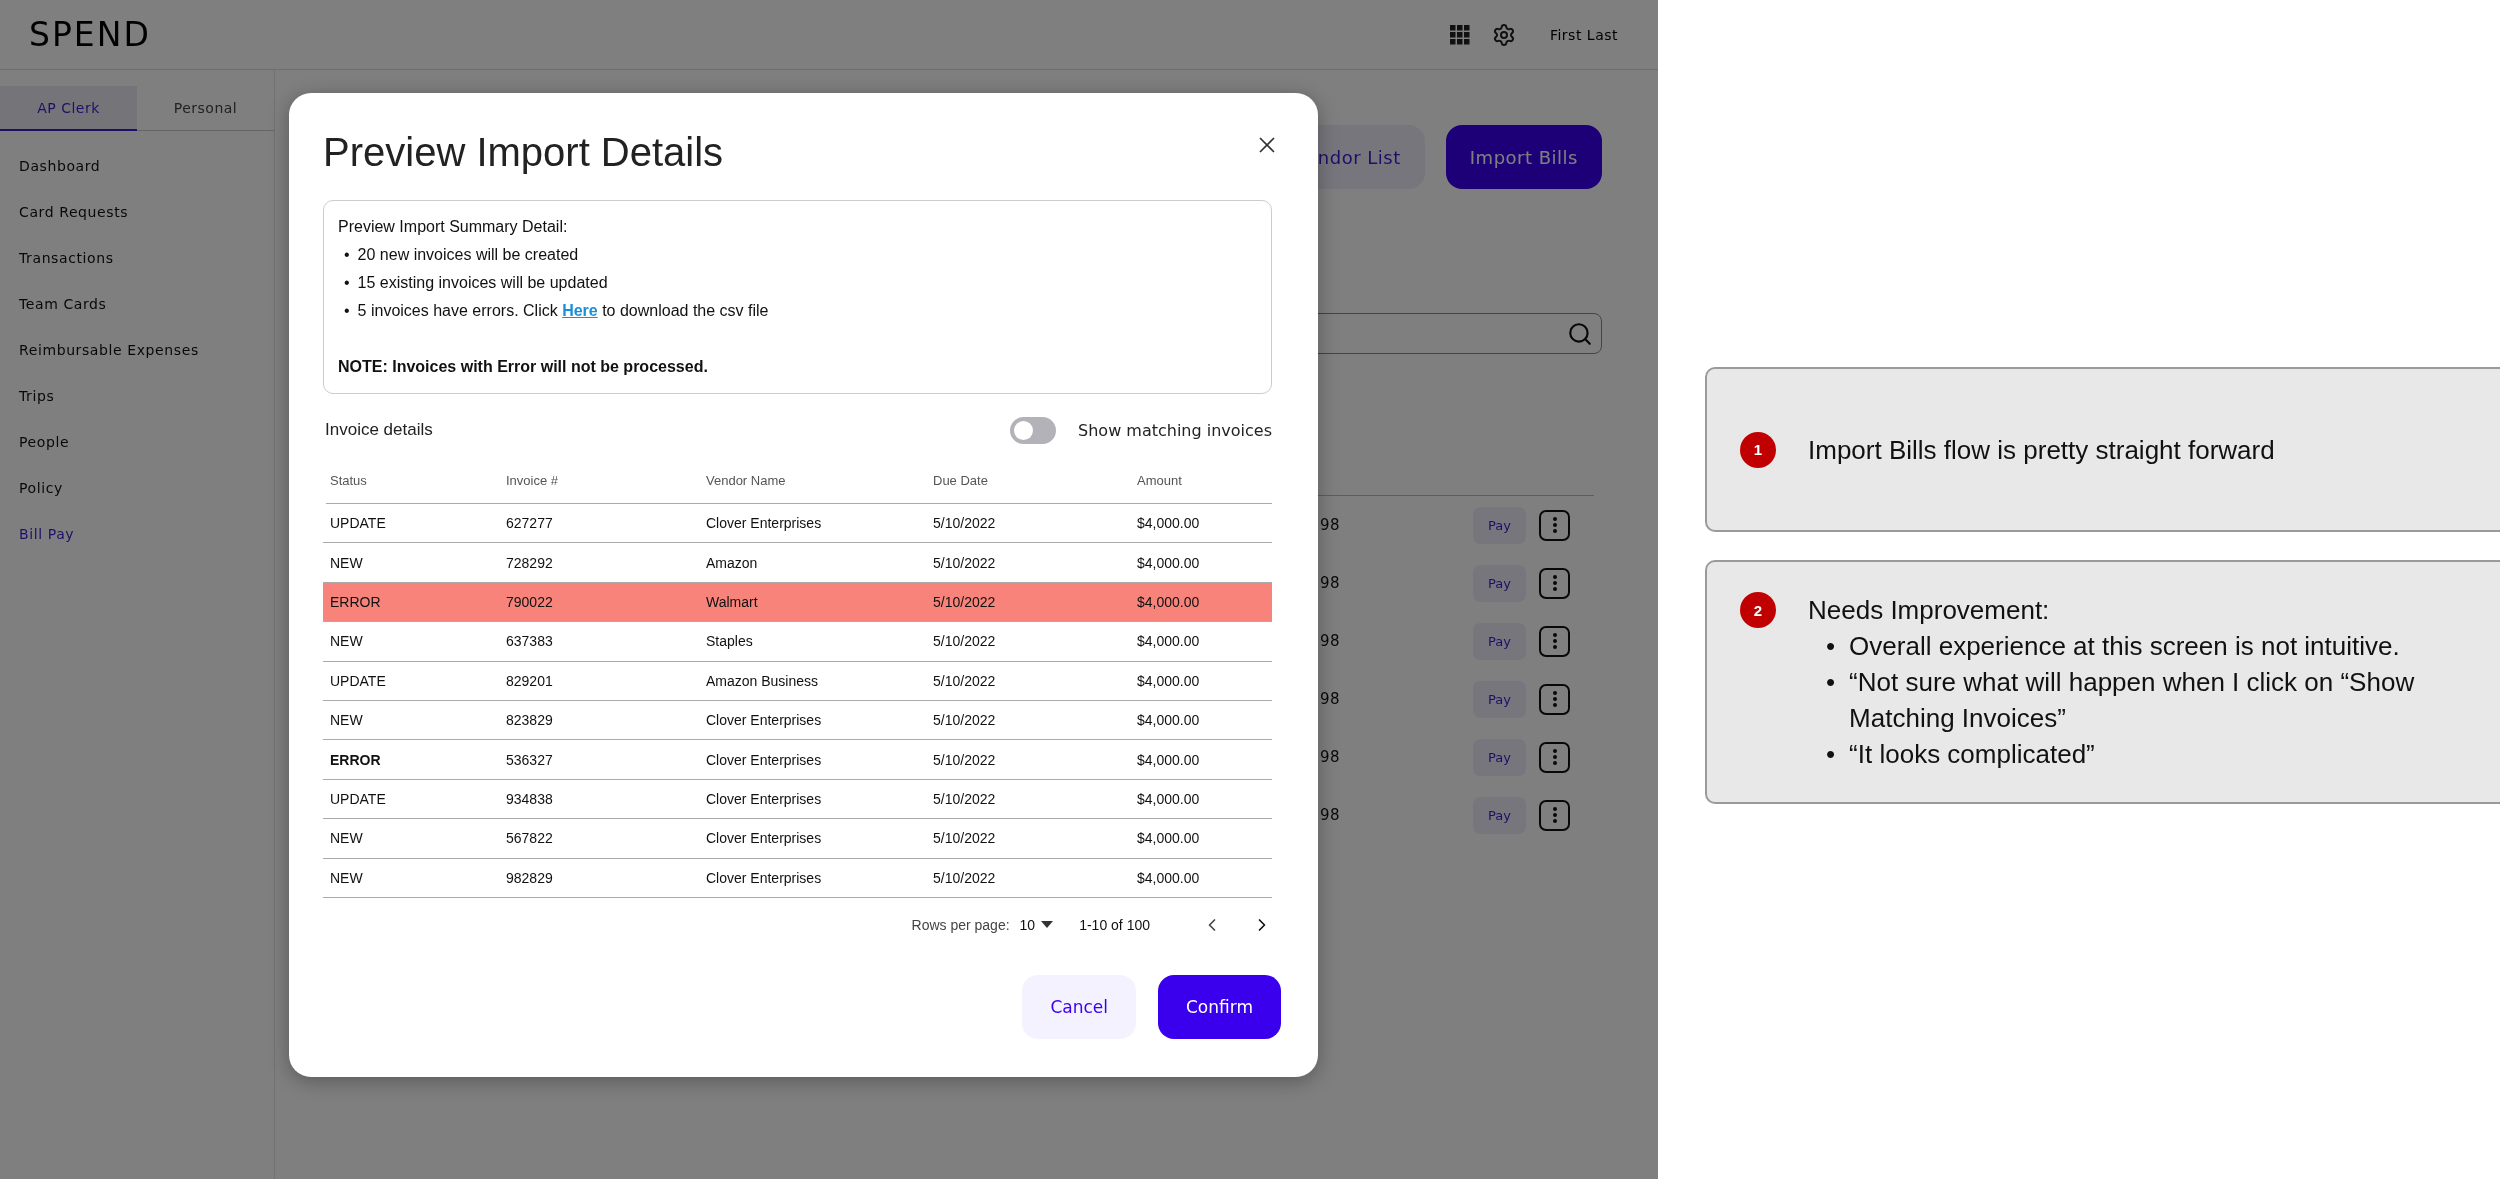 Image resolution: width=2500 pixels, height=1179 pixels. Describe the element at coordinates (2124, 646) in the screenshot. I see `note-bullet: Overall experience at this screen is not intuitive.` at that location.